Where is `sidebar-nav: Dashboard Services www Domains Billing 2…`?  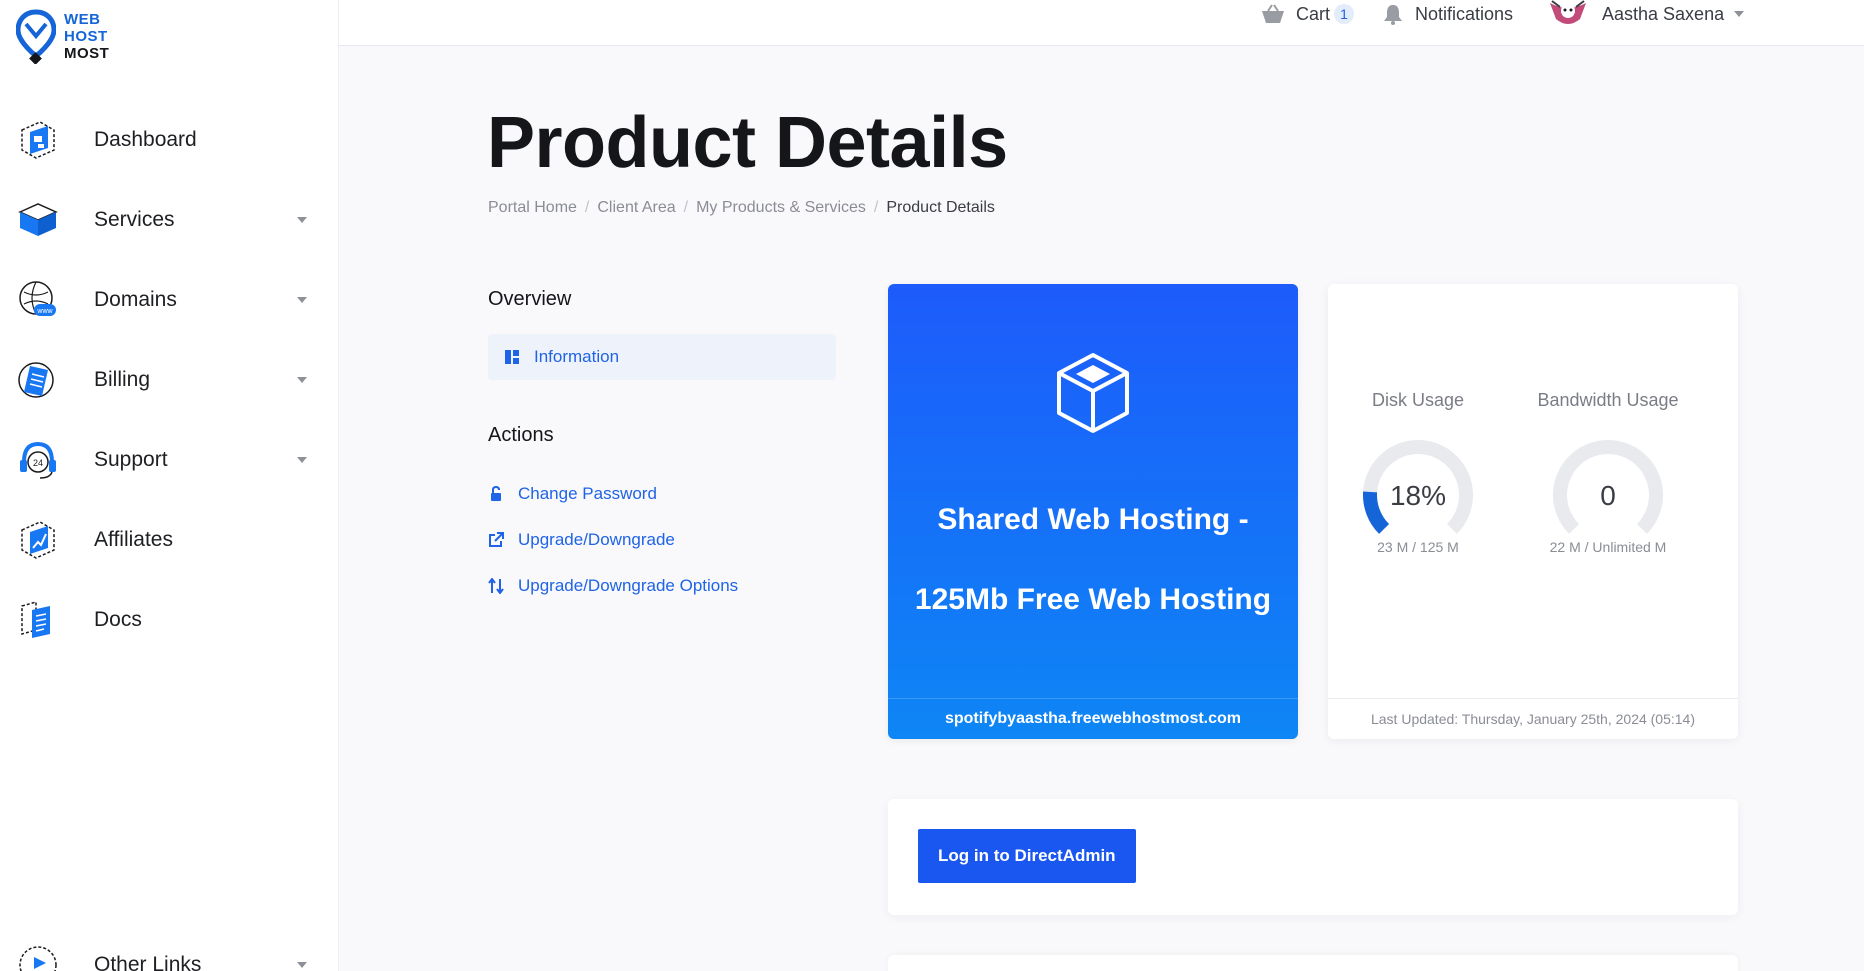
sidebar-nav: Dashboard Services www Domains Billing 2… is located at coordinates (169, 380).